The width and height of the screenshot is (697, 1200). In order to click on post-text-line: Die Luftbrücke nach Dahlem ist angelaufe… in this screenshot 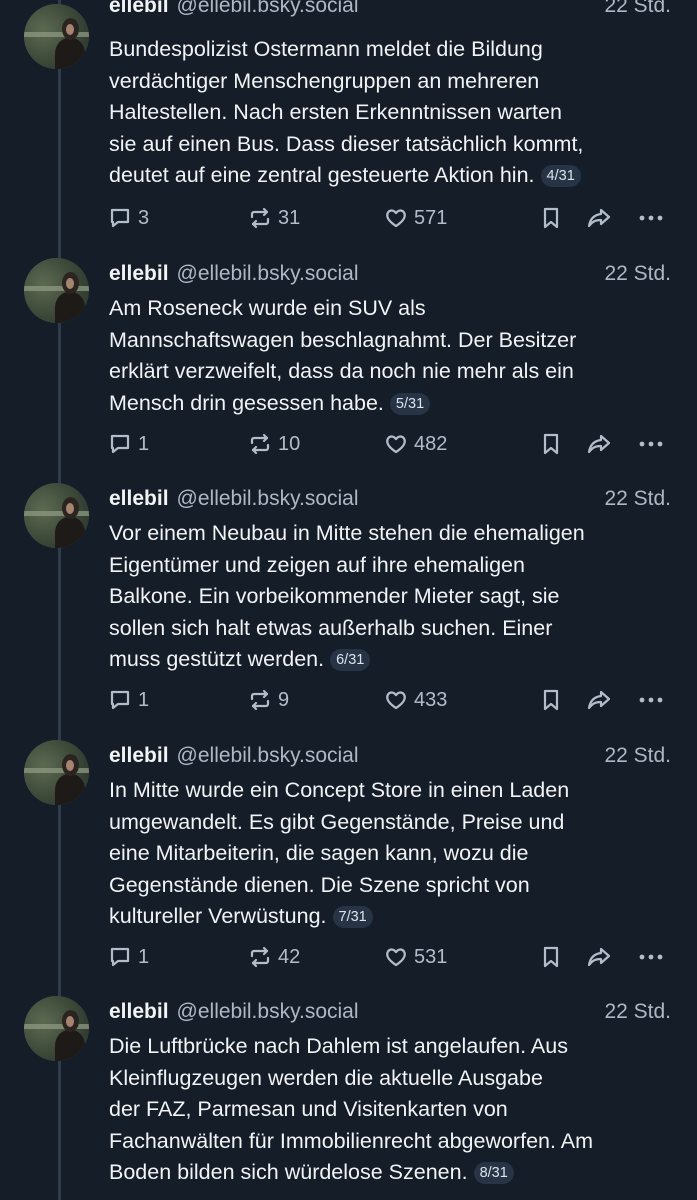, I will do `click(338, 1046)`.